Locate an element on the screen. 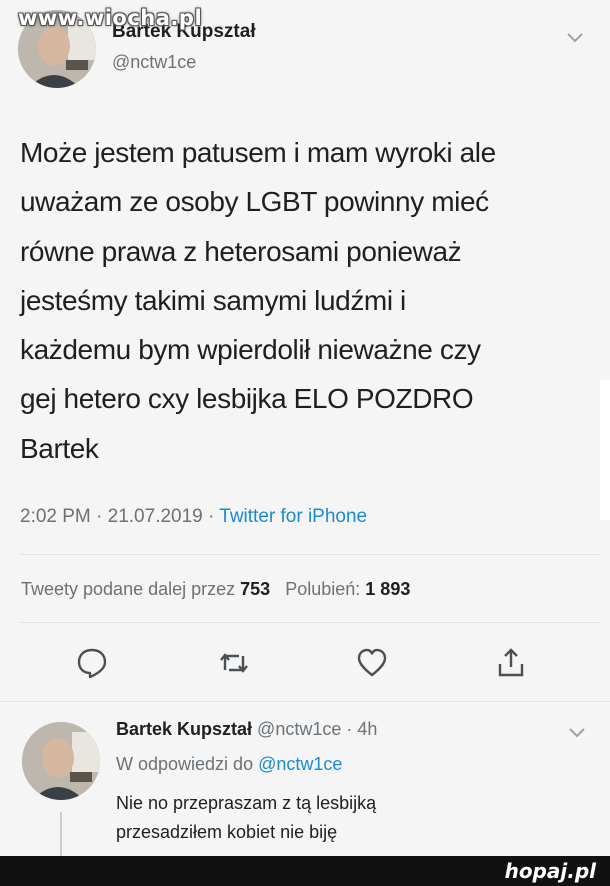  author-handle: @nctw1ce is located at coordinates (154, 62).